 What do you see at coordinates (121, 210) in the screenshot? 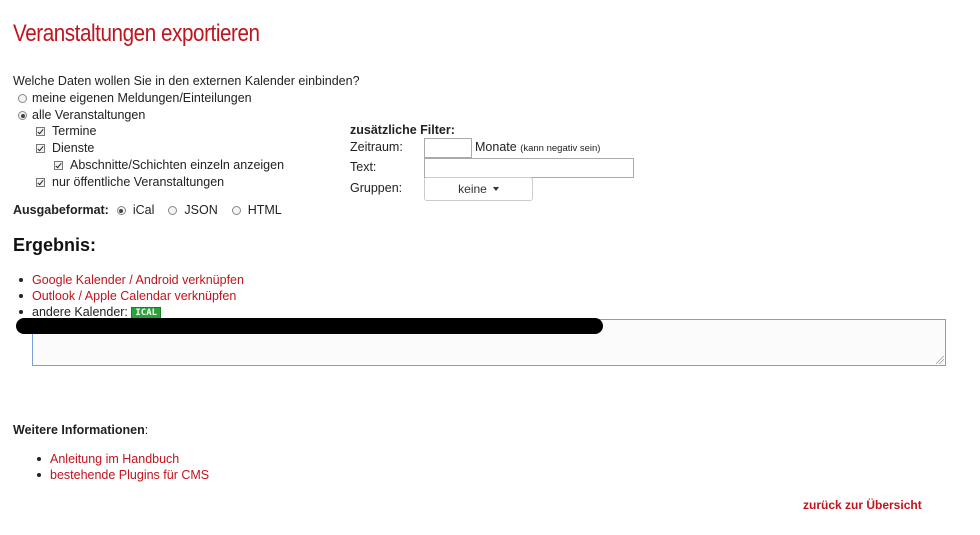
I see `format-ical-indicator` at bounding box center [121, 210].